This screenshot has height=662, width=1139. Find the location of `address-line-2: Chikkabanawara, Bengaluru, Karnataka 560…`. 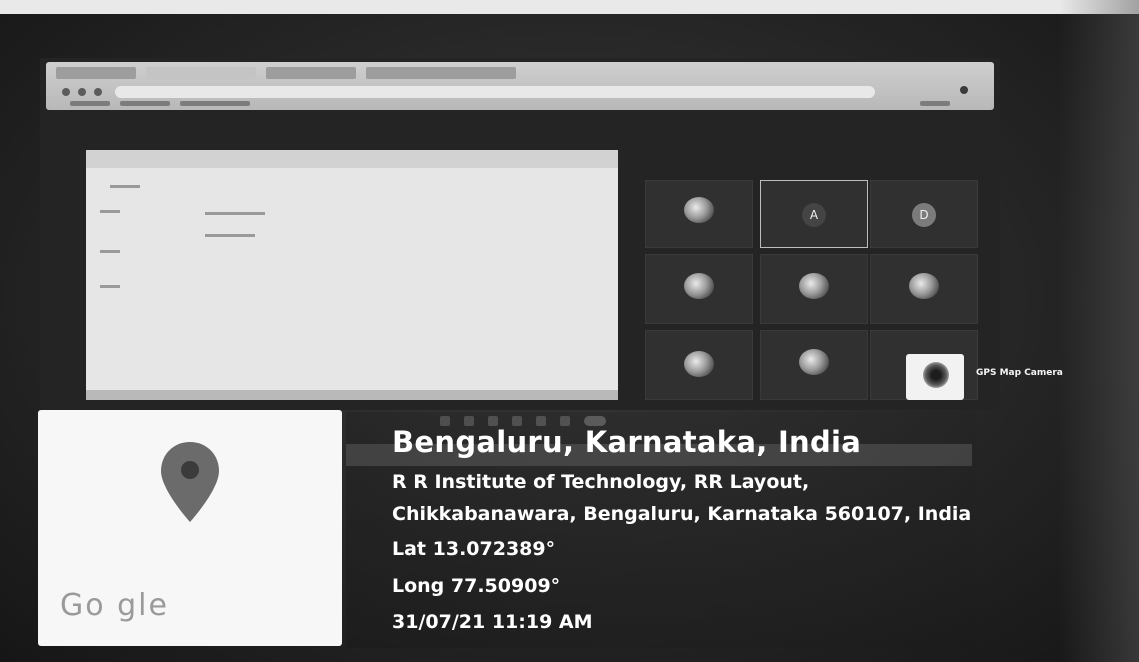

address-line-2: Chikkabanawara, Bengaluru, Karnataka 560… is located at coordinates (682, 514).